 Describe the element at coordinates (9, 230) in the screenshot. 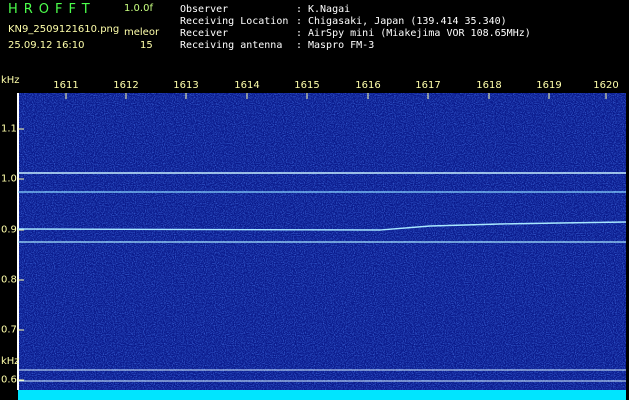

I see `freq-label: 0.9` at that location.